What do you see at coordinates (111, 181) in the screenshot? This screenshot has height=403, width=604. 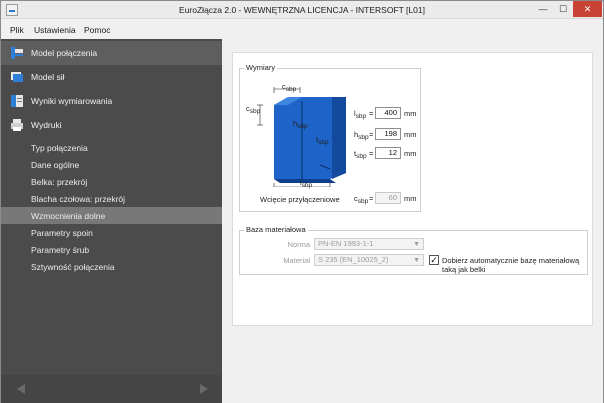 I see `sidebar-subitem-beam-section: Belka: przekrój` at bounding box center [111, 181].